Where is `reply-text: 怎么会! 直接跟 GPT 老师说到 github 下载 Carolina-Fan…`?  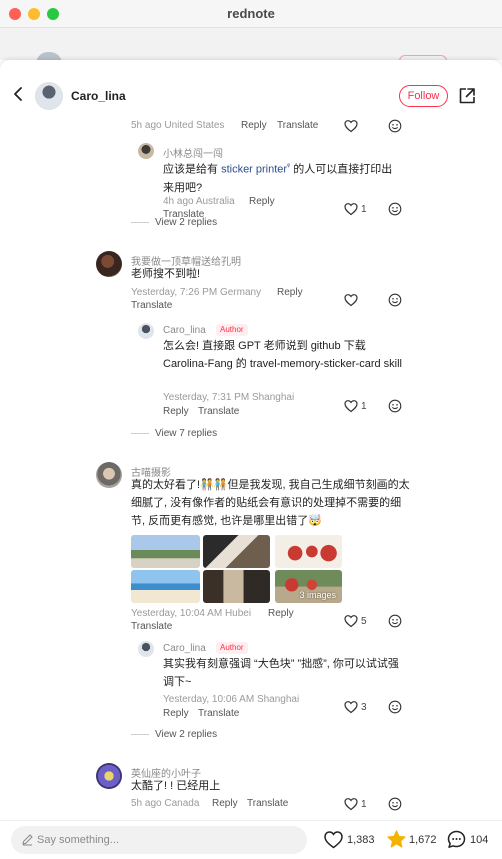 reply-text: 怎么会! 直接跟 GPT 老师说到 github 下载 Carolina-Fan… is located at coordinates (282, 355).